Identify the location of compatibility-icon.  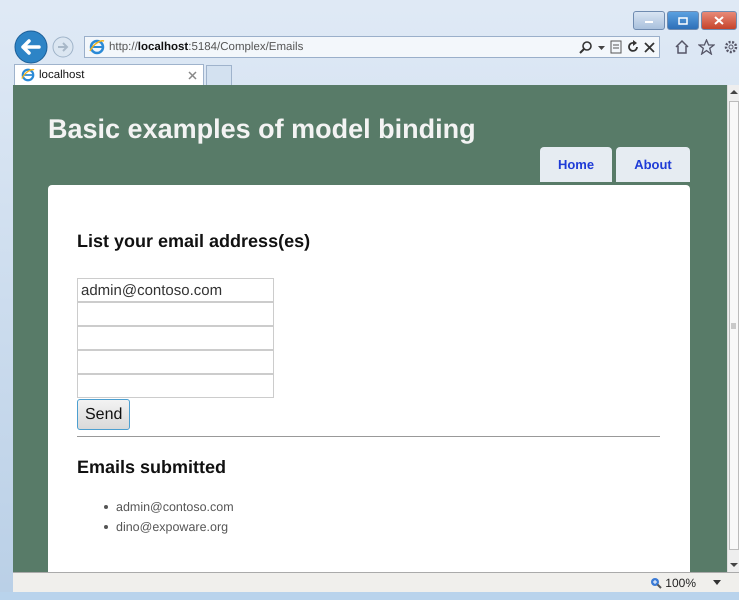
(616, 47).